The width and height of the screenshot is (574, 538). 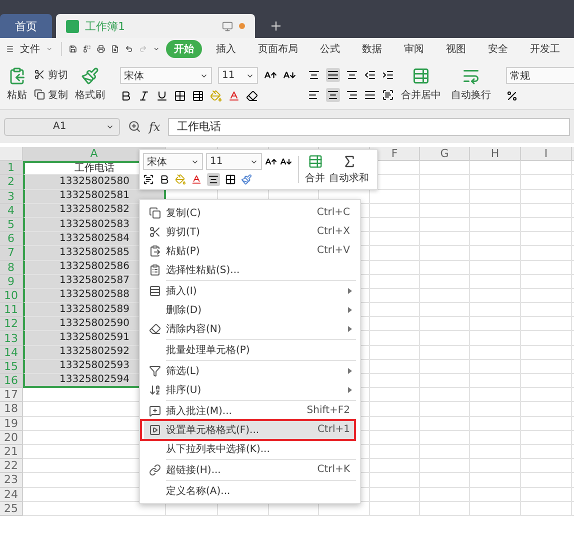 What do you see at coordinates (11, 452) in the screenshot?
I see `row-header: 21` at bounding box center [11, 452].